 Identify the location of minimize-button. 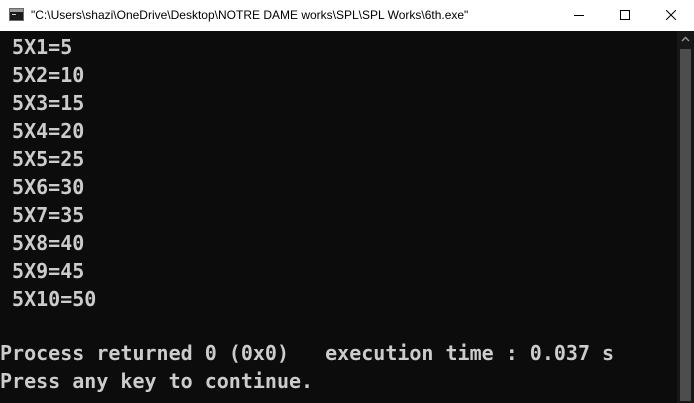
(579, 15).